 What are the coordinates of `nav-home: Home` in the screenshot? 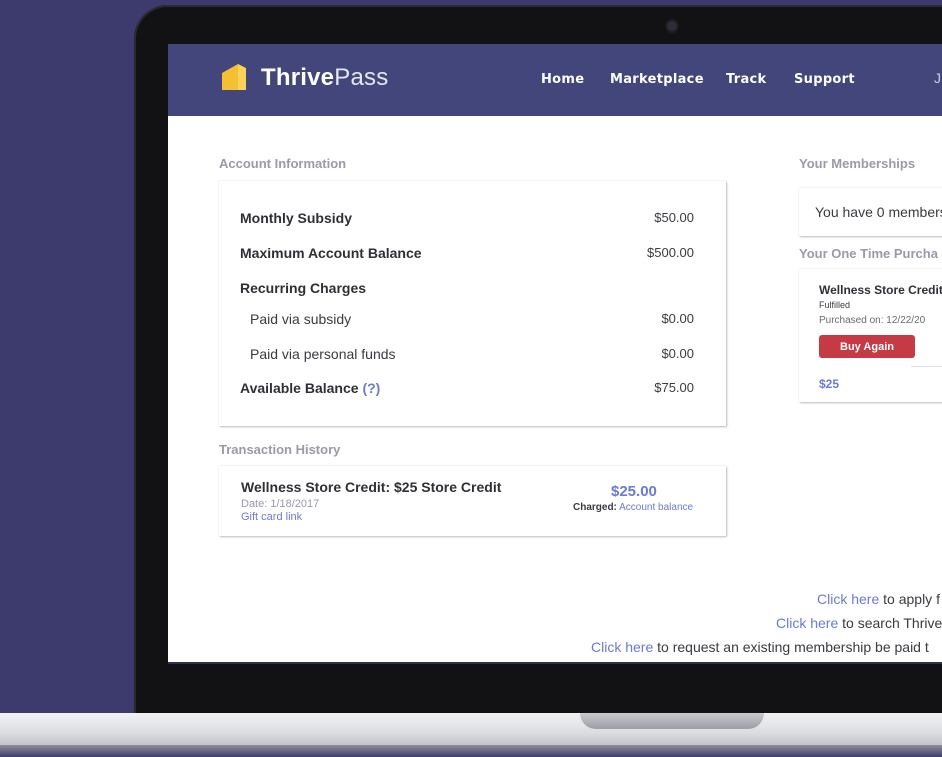 It's located at (562, 79).